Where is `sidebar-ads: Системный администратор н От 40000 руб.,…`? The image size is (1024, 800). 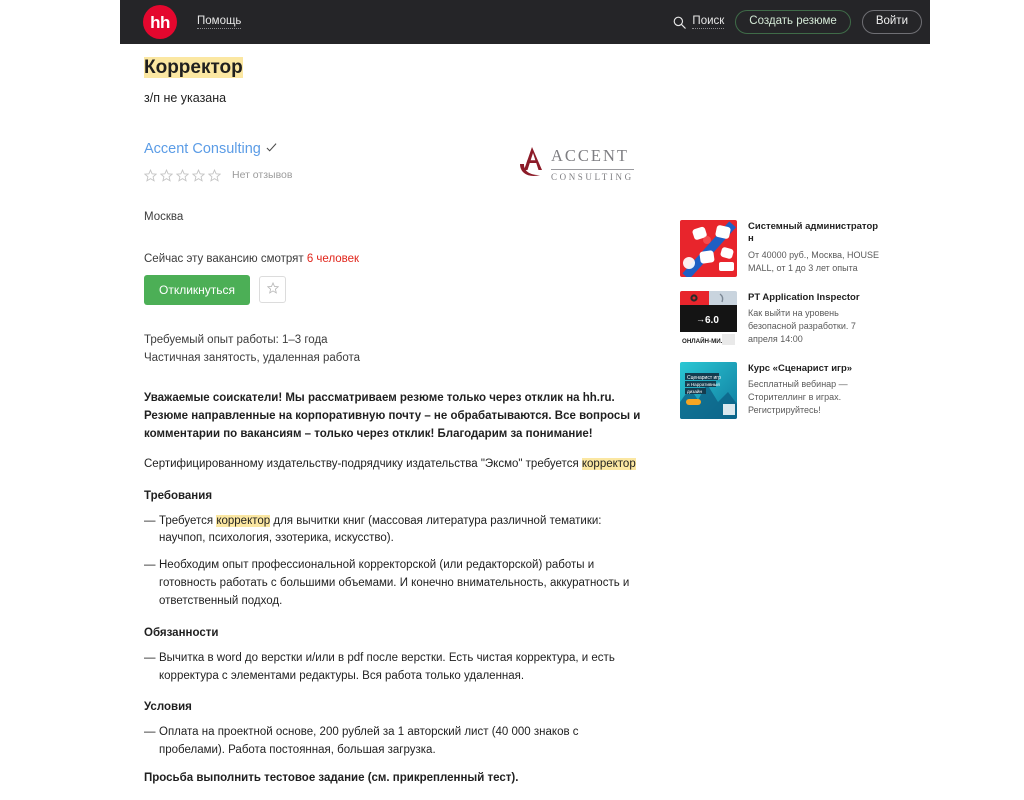 sidebar-ads: Системный администратор н От 40000 руб.,… is located at coordinates (780, 326).